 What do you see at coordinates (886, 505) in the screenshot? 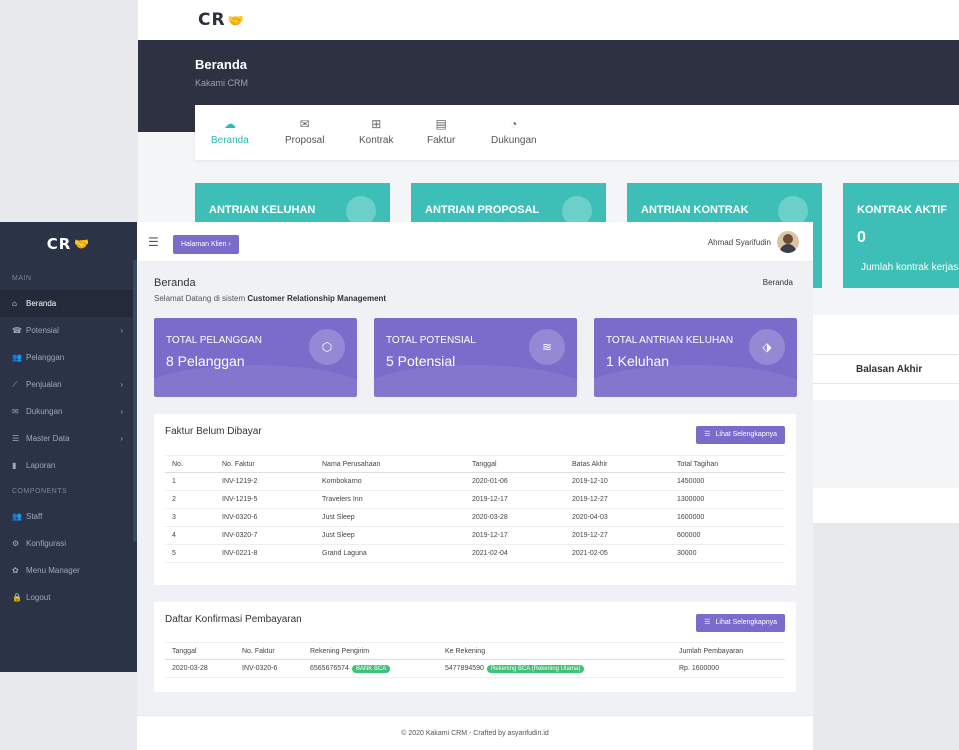
I see `back-strip` at bounding box center [886, 505].